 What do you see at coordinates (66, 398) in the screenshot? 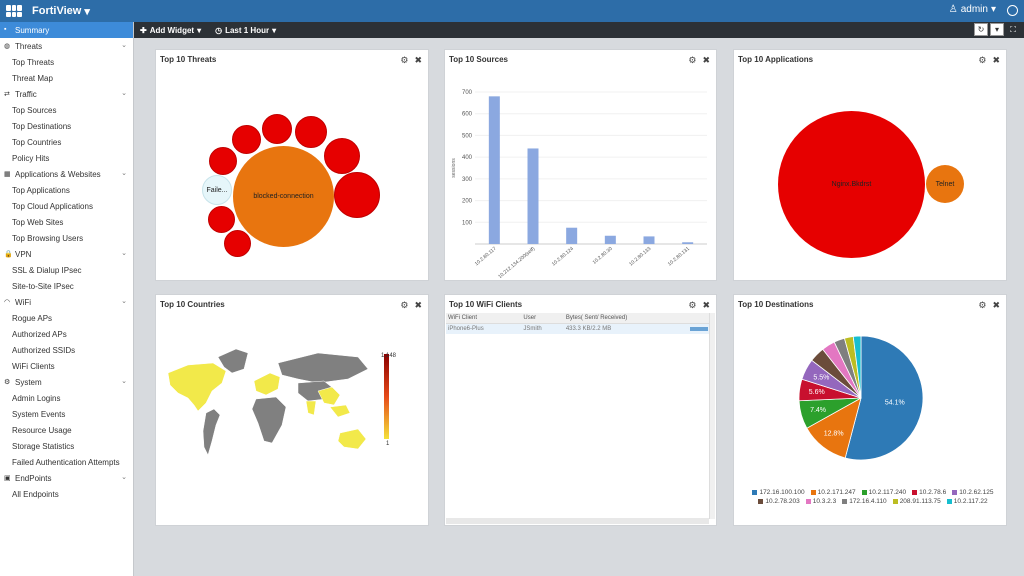
I see `sidebar-item-admin-logins: Admin Logins` at bounding box center [66, 398].